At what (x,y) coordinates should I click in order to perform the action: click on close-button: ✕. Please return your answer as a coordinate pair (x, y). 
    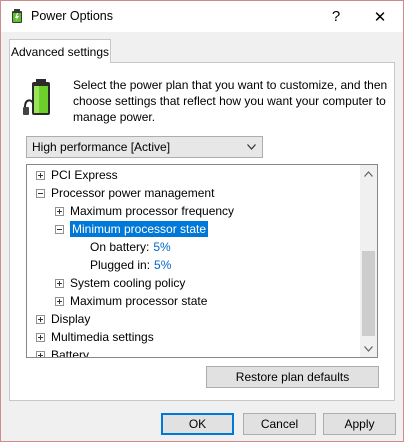
    Looking at the image, I should click on (380, 16).